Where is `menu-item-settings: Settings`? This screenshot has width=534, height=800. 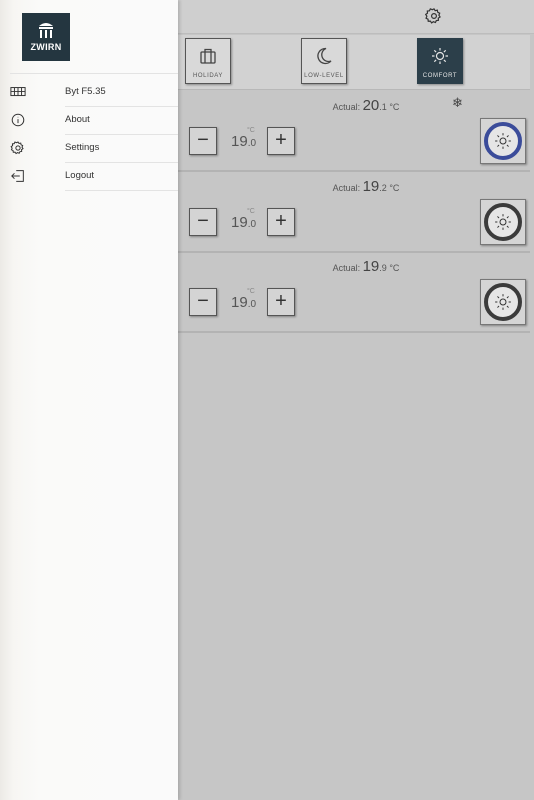 menu-item-settings: Settings is located at coordinates (89, 148).